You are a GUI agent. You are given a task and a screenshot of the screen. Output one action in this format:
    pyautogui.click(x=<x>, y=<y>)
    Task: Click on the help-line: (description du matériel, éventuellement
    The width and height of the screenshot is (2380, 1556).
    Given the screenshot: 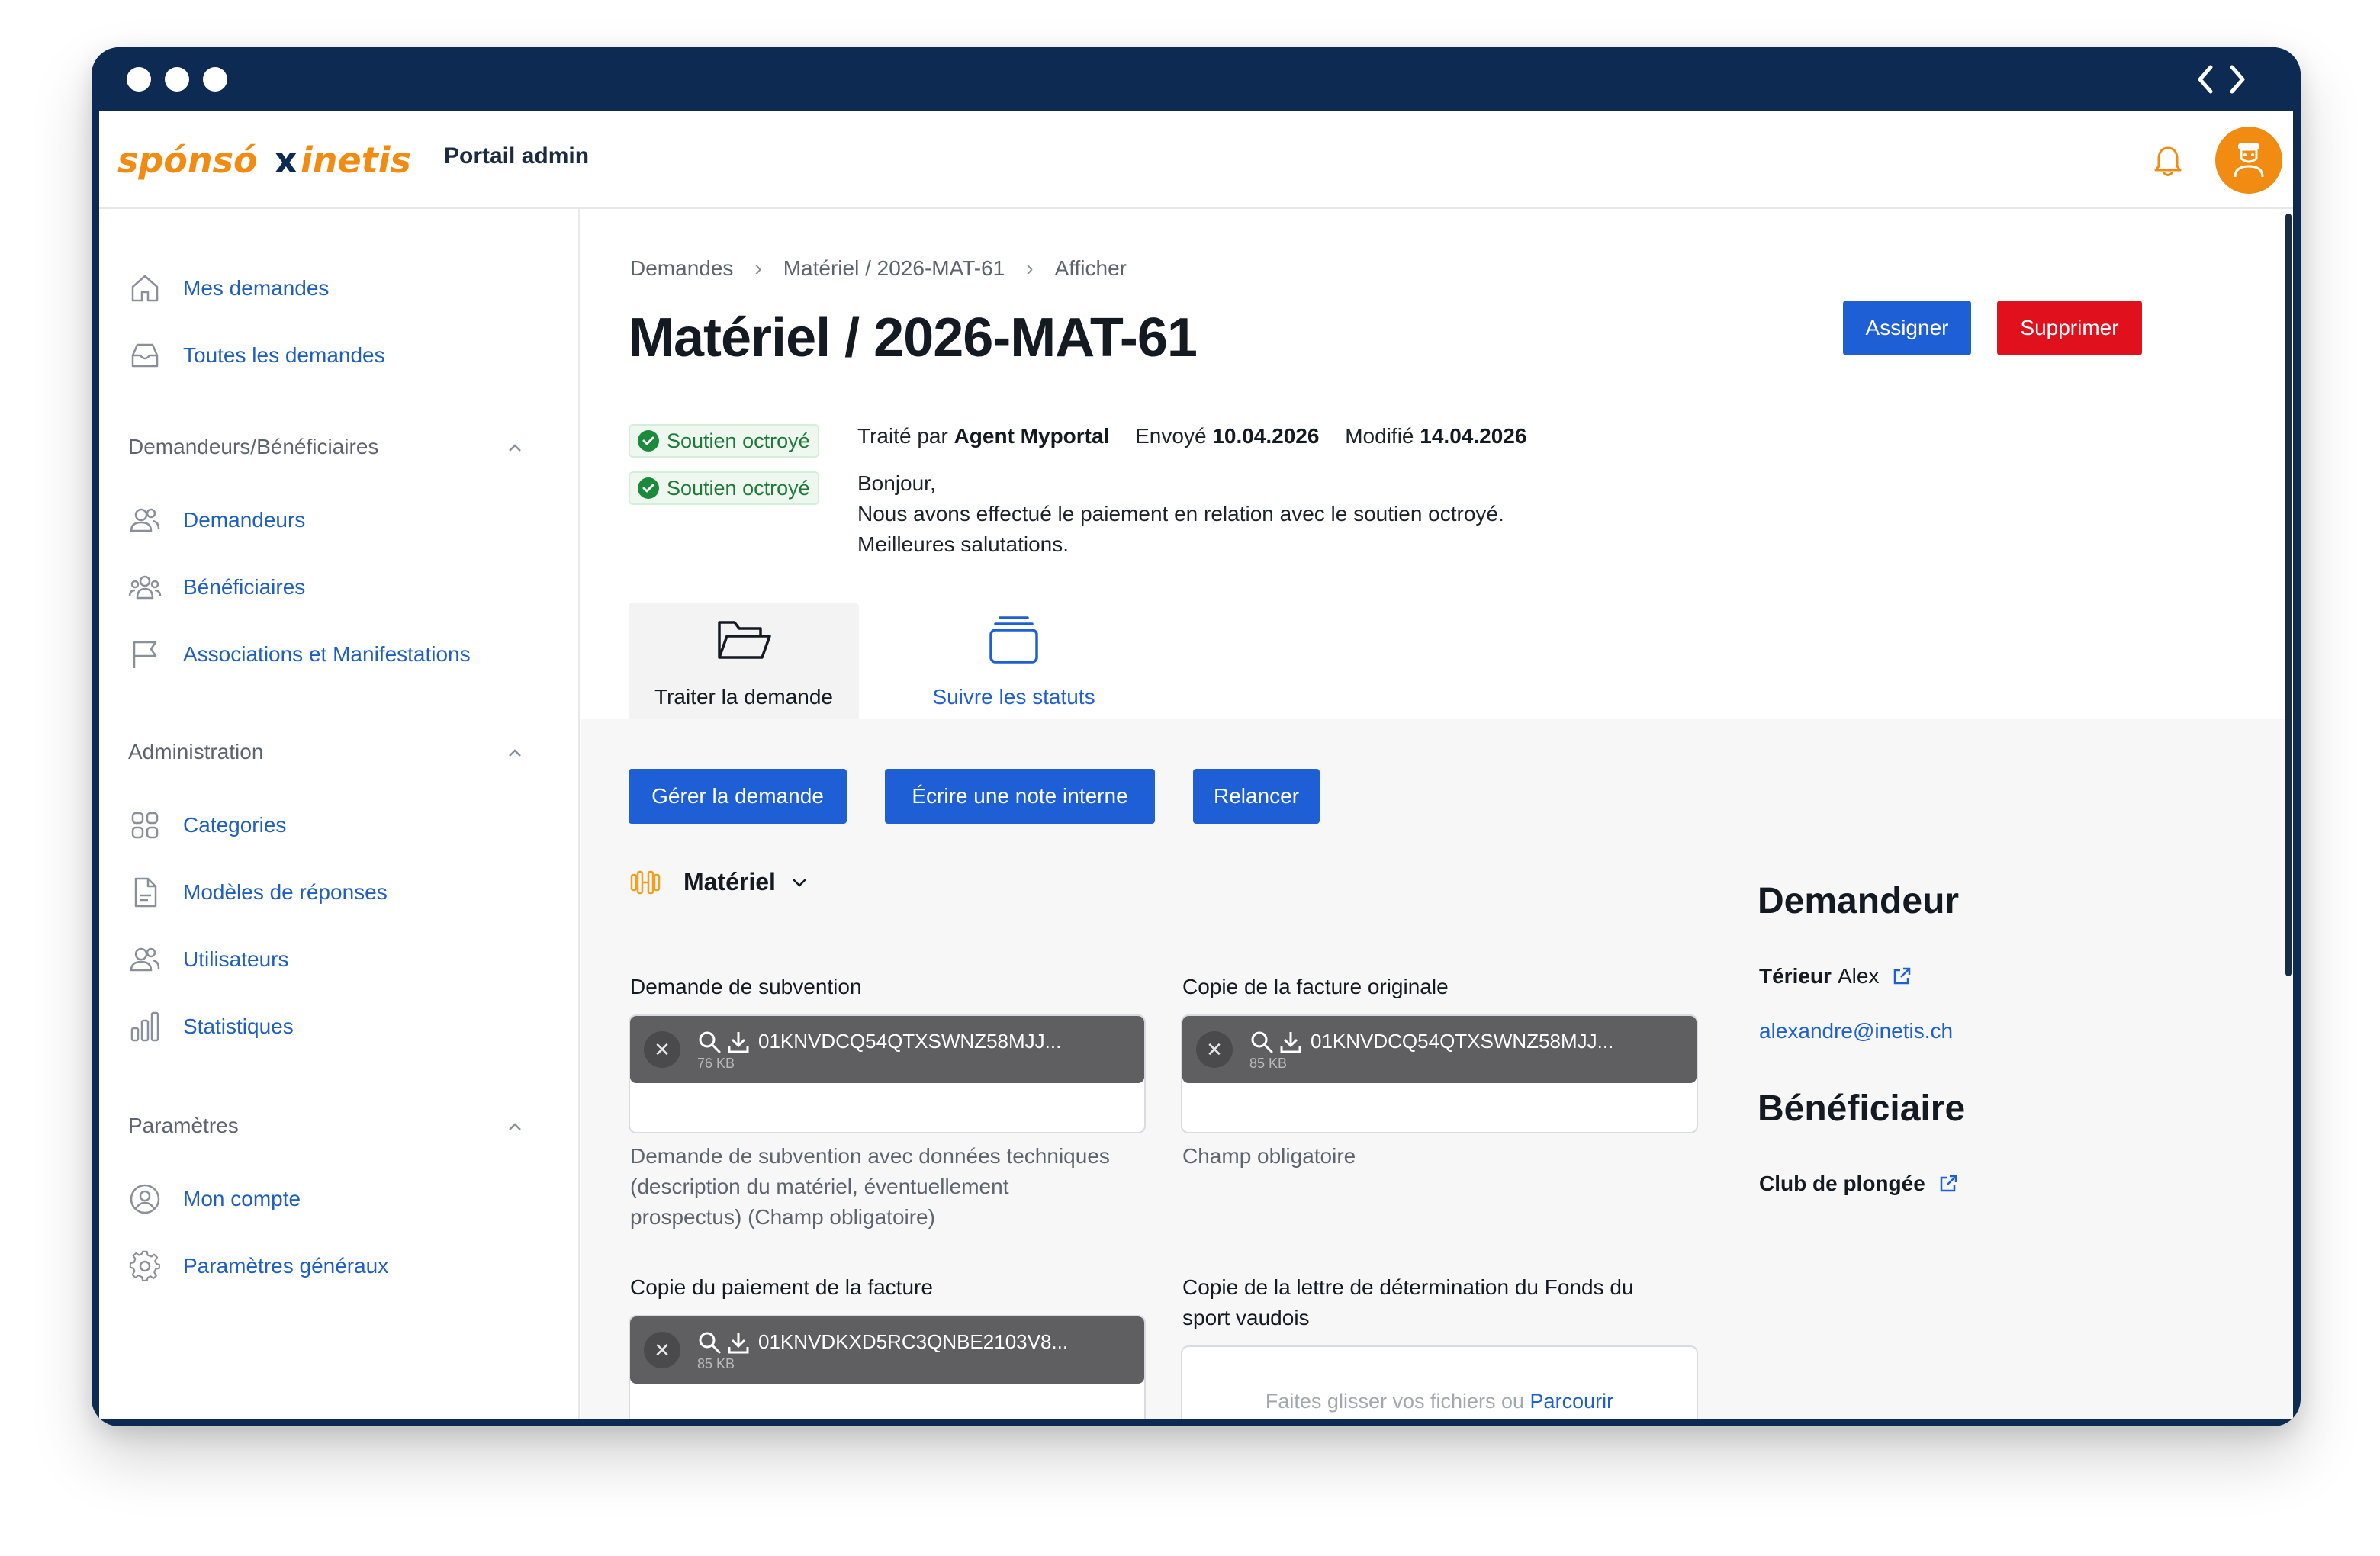 What is the action you would take?
    pyautogui.click(x=819, y=1186)
    